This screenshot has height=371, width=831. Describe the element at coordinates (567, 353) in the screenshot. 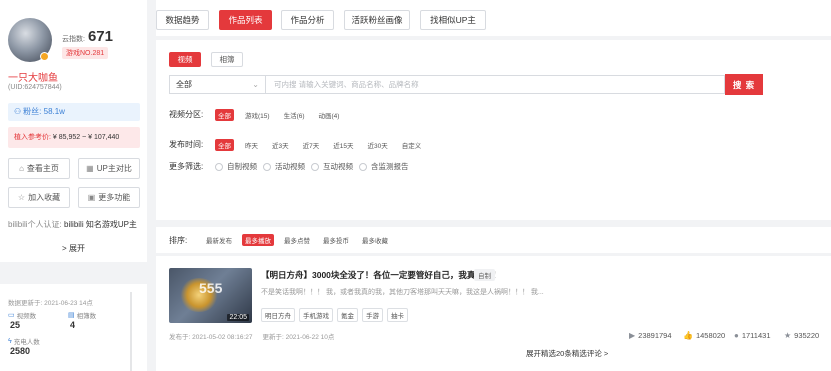

I see `expand-comments-button: 展开精选20条精选评论 >` at that location.